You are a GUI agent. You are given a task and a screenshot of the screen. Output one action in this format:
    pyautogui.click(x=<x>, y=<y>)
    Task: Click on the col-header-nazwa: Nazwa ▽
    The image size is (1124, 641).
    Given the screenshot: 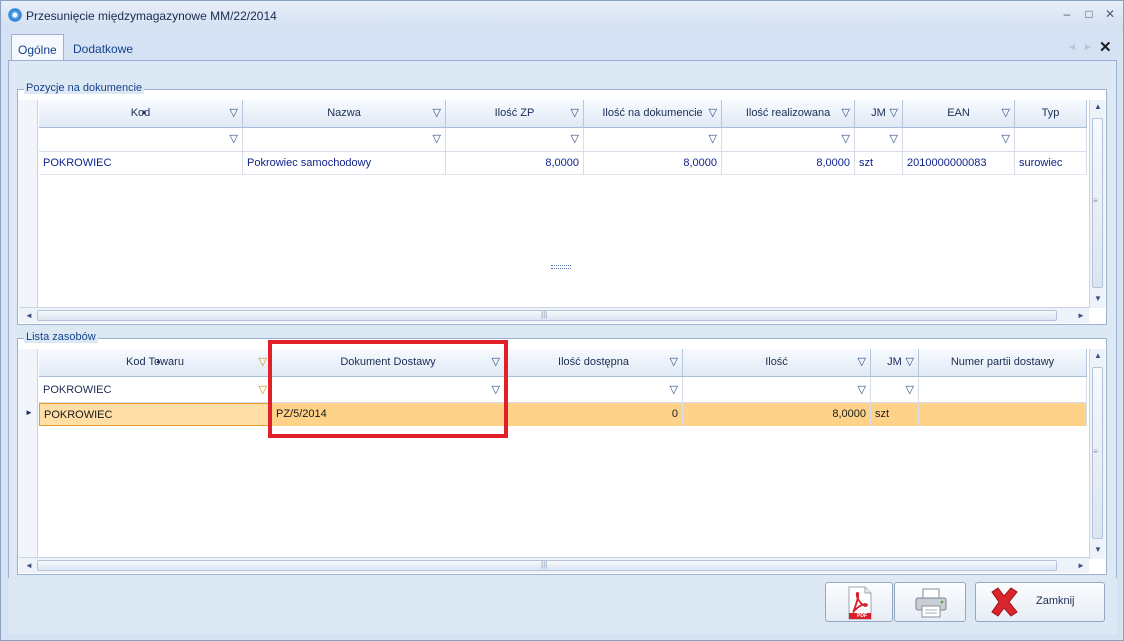 What is the action you would take?
    pyautogui.click(x=344, y=114)
    